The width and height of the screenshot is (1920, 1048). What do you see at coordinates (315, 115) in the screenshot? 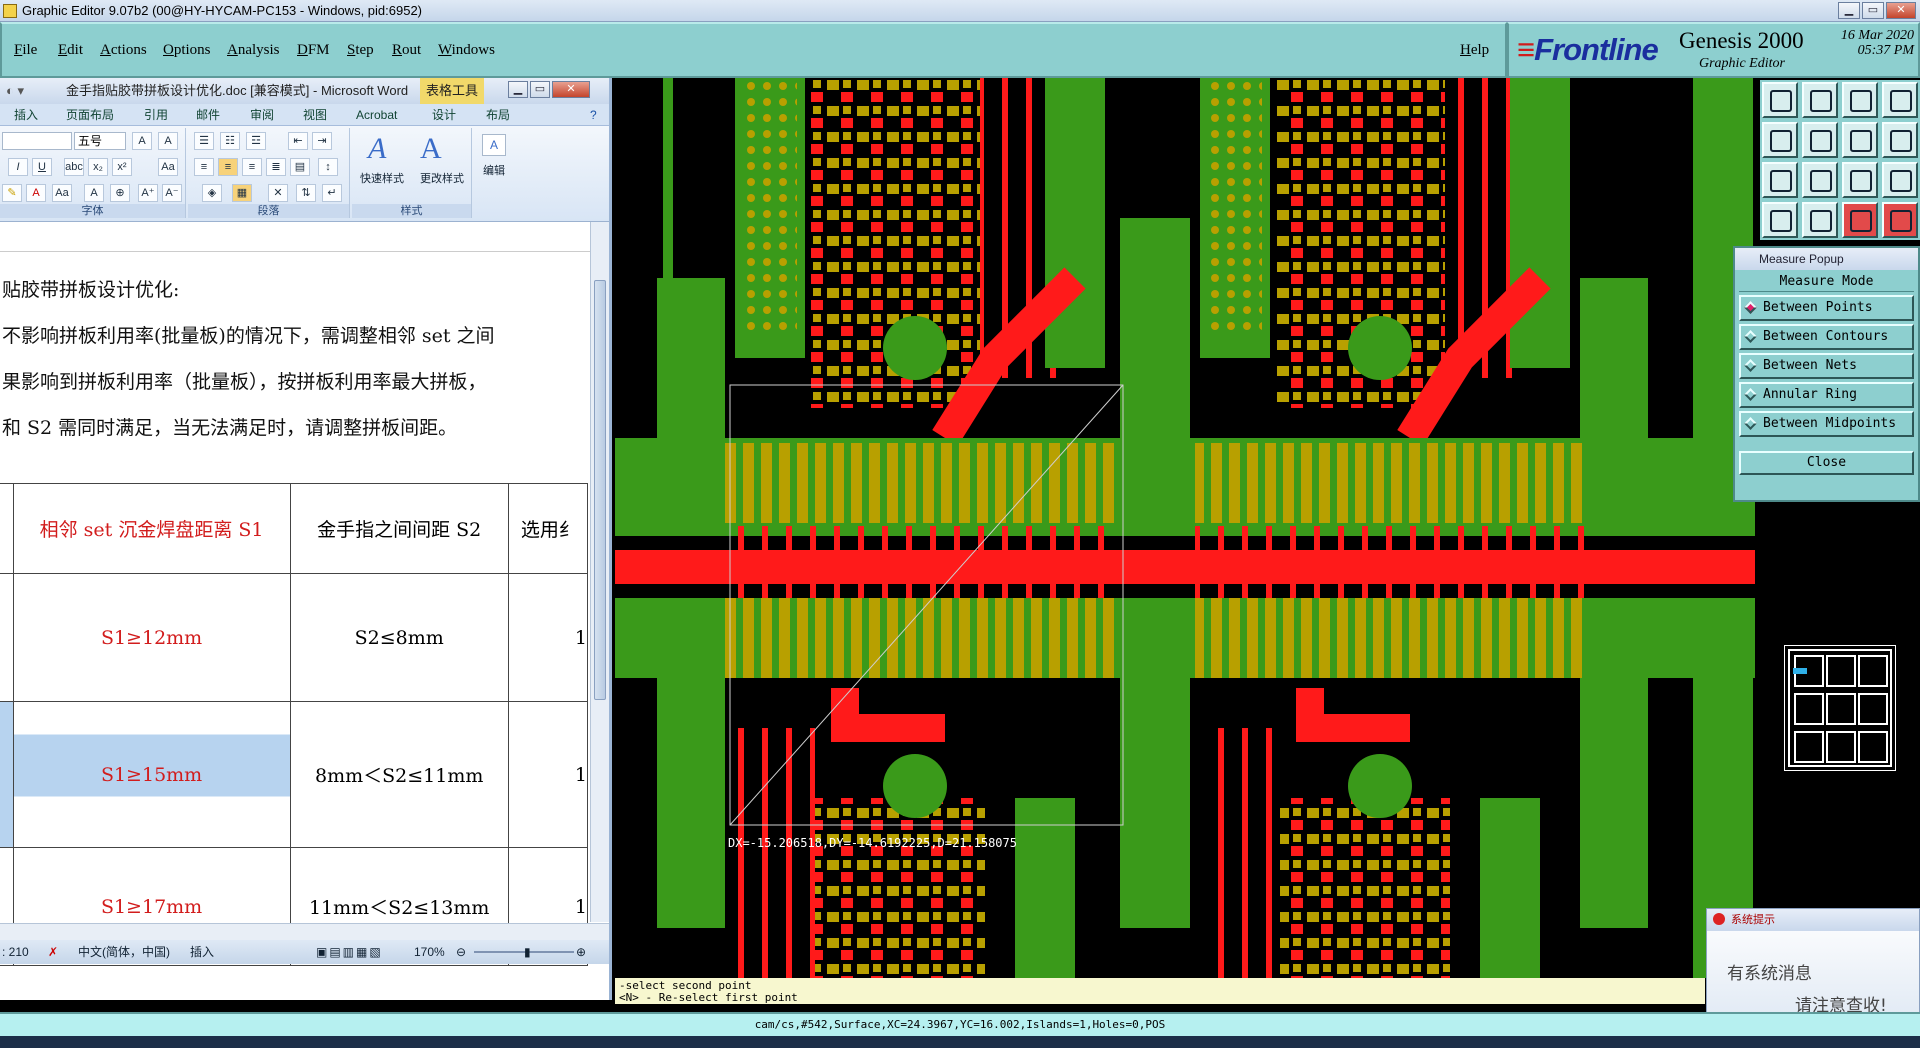
I see `tab-view: 视图` at bounding box center [315, 115].